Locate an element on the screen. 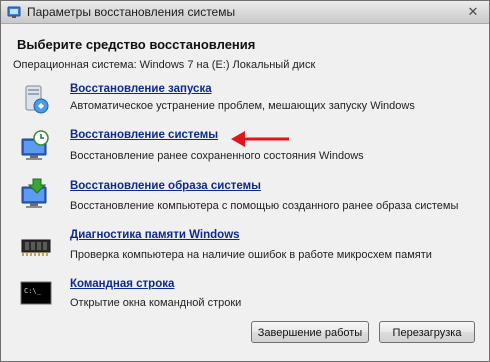 This screenshot has width=490, height=362. system-image-recovery-link: Восстановление образа системы is located at coordinates (165, 186).